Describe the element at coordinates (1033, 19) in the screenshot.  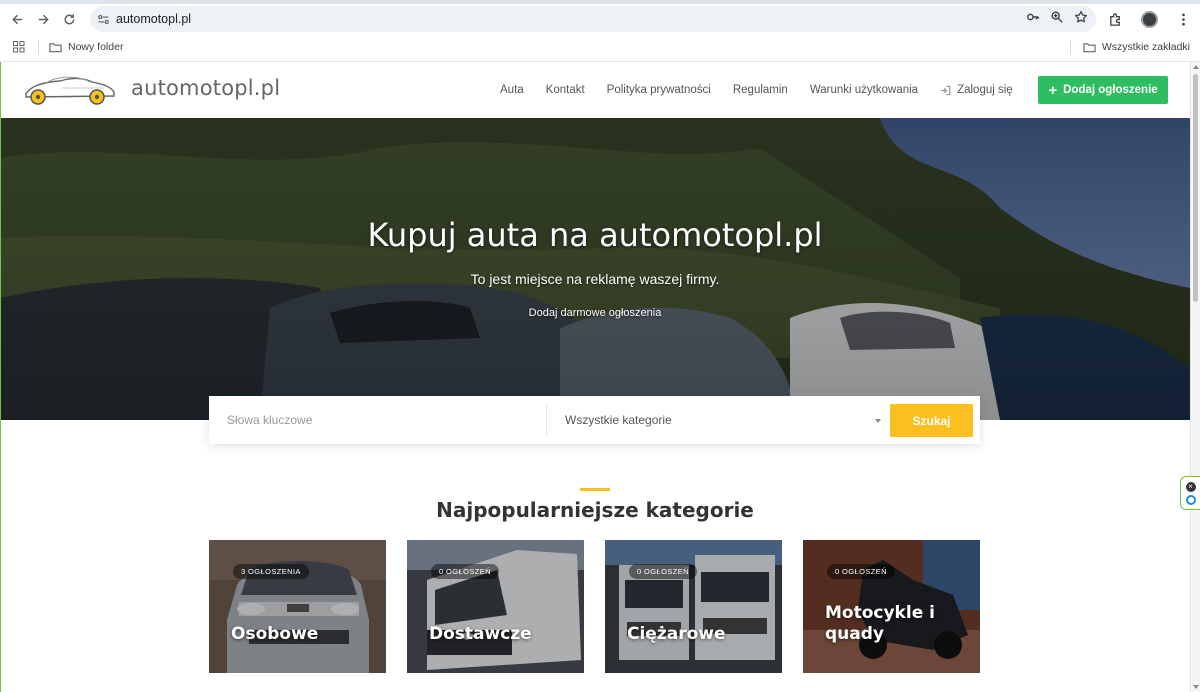
I see `password-key-icon` at that location.